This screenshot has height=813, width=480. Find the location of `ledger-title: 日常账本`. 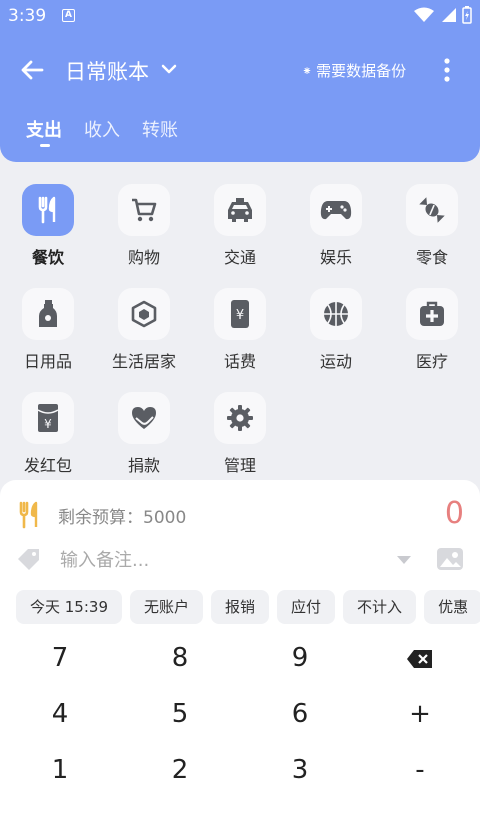

ledger-title: 日常账本 is located at coordinates (107, 71).